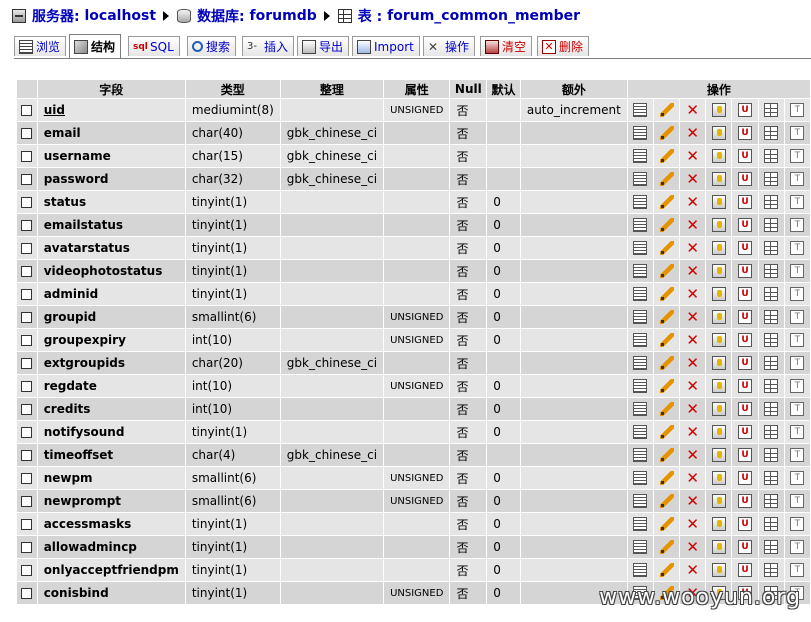  Describe the element at coordinates (449, 46) in the screenshot. I see `tab-operations: ✕ 操作` at that location.